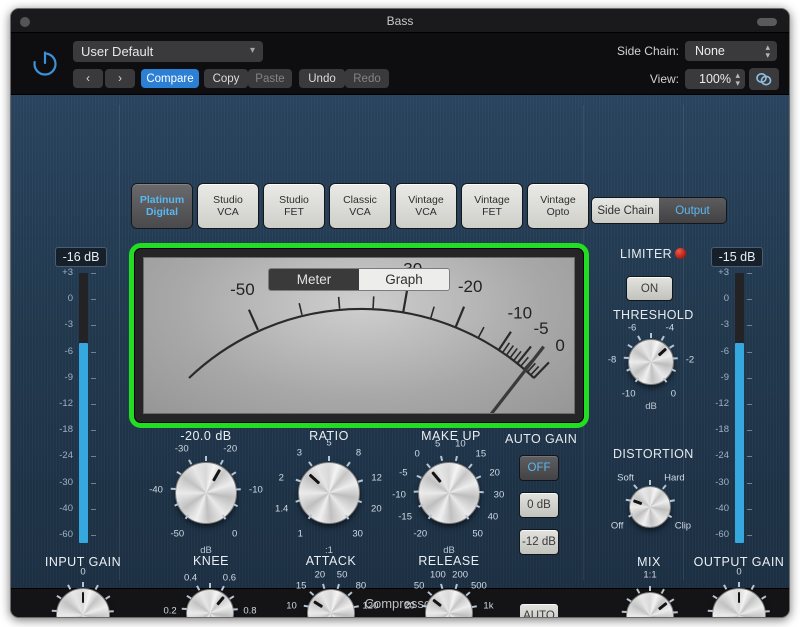 This screenshot has height=627, width=800. Describe the element at coordinates (360, 212) in the screenshot. I see `model-label-line2: VCA` at that location.